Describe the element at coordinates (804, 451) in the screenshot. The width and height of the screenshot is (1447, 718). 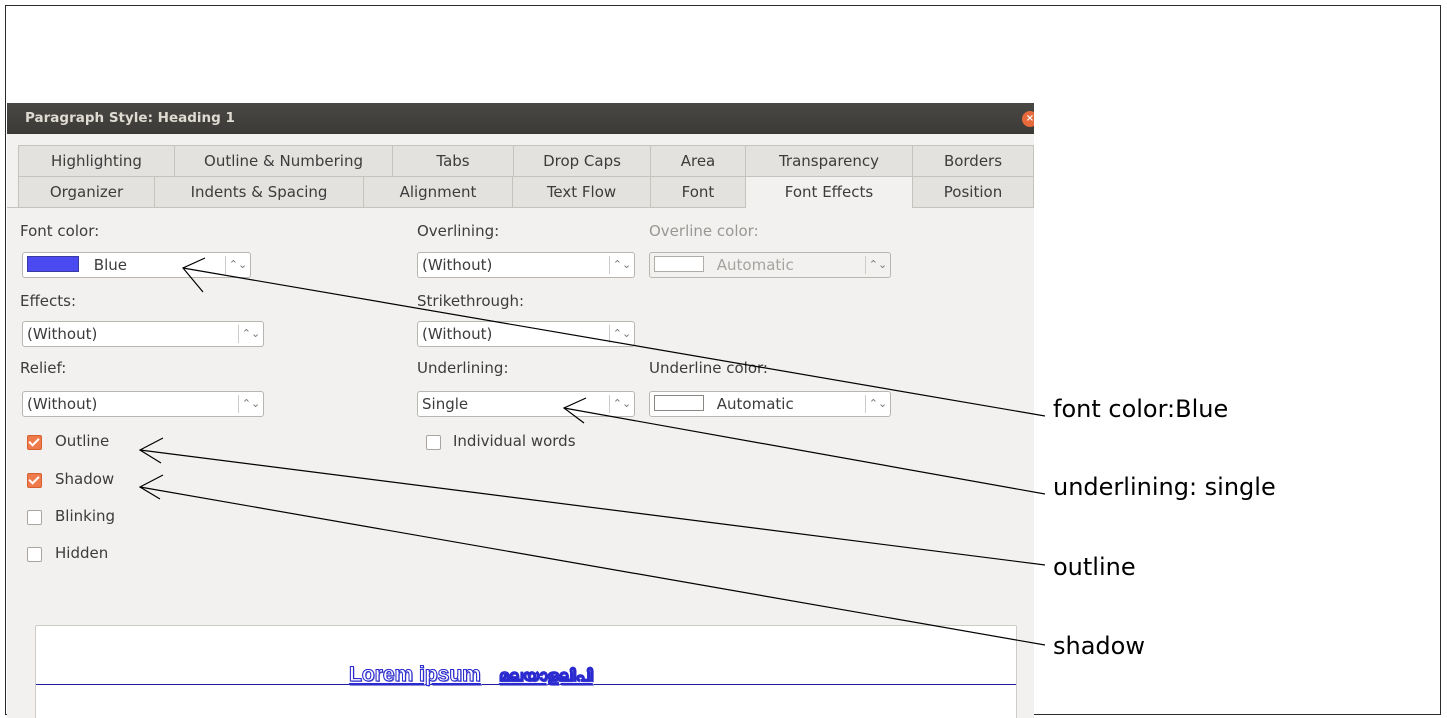
I see `arrow-line-underlining` at that location.